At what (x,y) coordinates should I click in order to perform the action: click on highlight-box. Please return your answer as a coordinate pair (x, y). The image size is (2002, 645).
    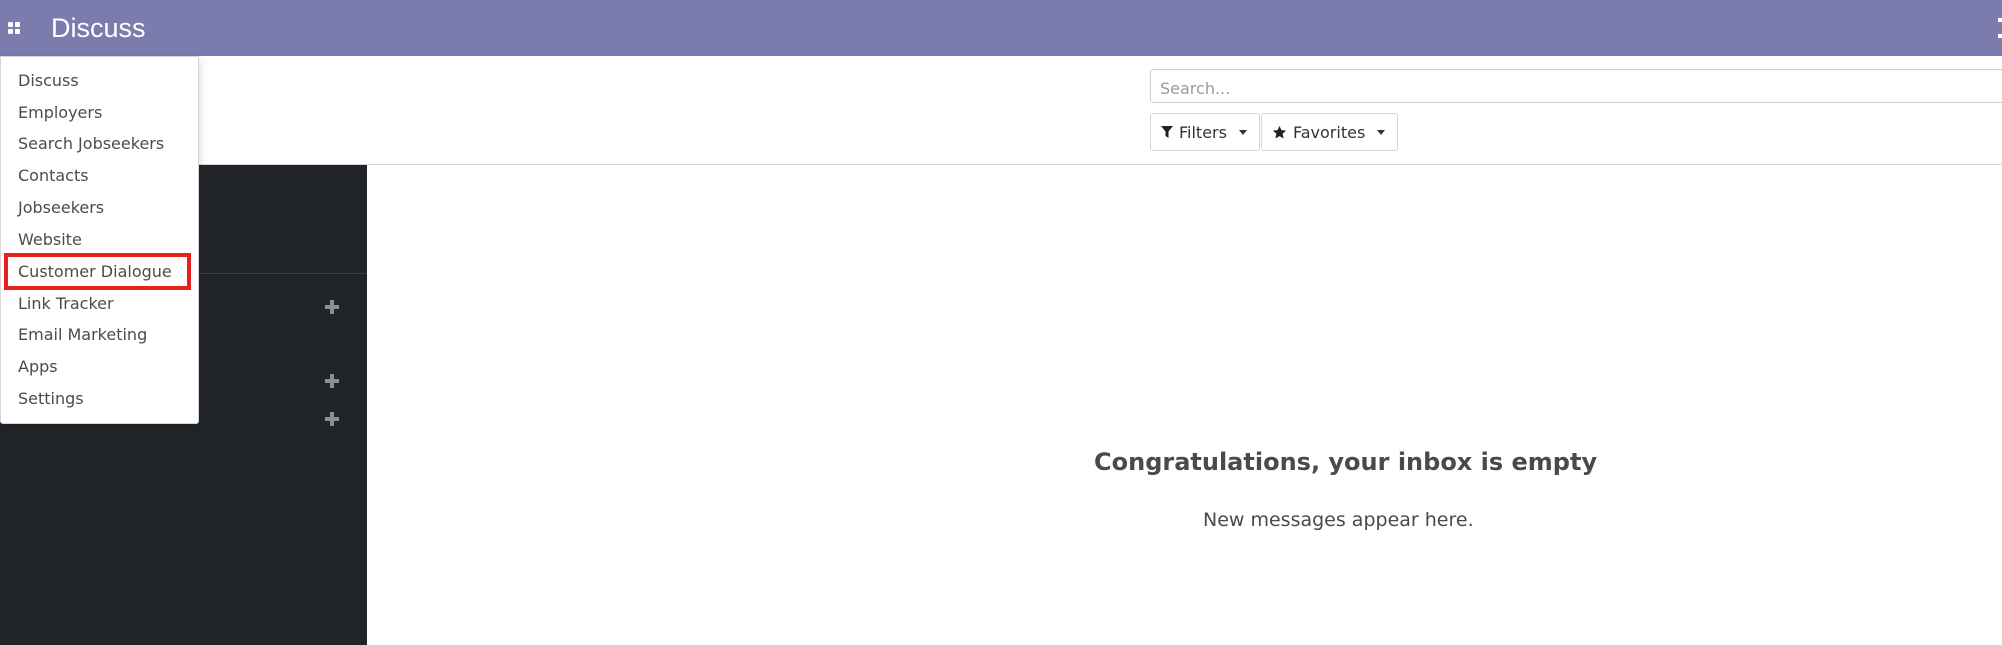
    Looking at the image, I should click on (97, 271).